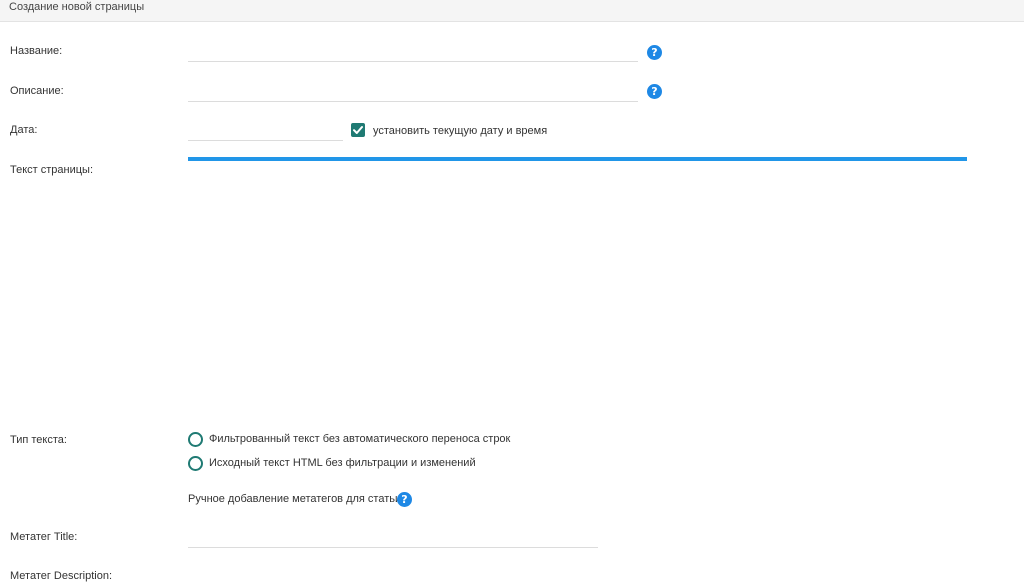 Image resolution: width=1024 pixels, height=587 pixels. What do you see at coordinates (195, 463) in the screenshot?
I see `text-type-html-radio` at bounding box center [195, 463].